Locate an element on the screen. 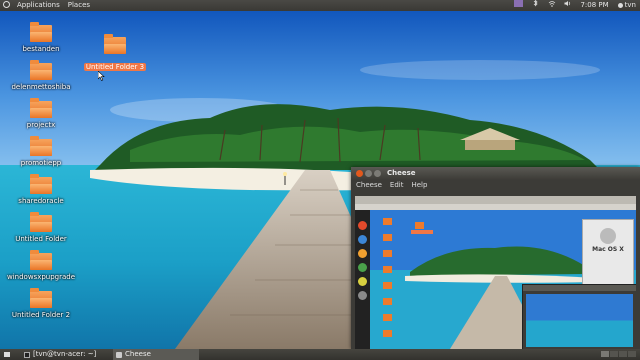  volume-icon is located at coordinates (567, 3).